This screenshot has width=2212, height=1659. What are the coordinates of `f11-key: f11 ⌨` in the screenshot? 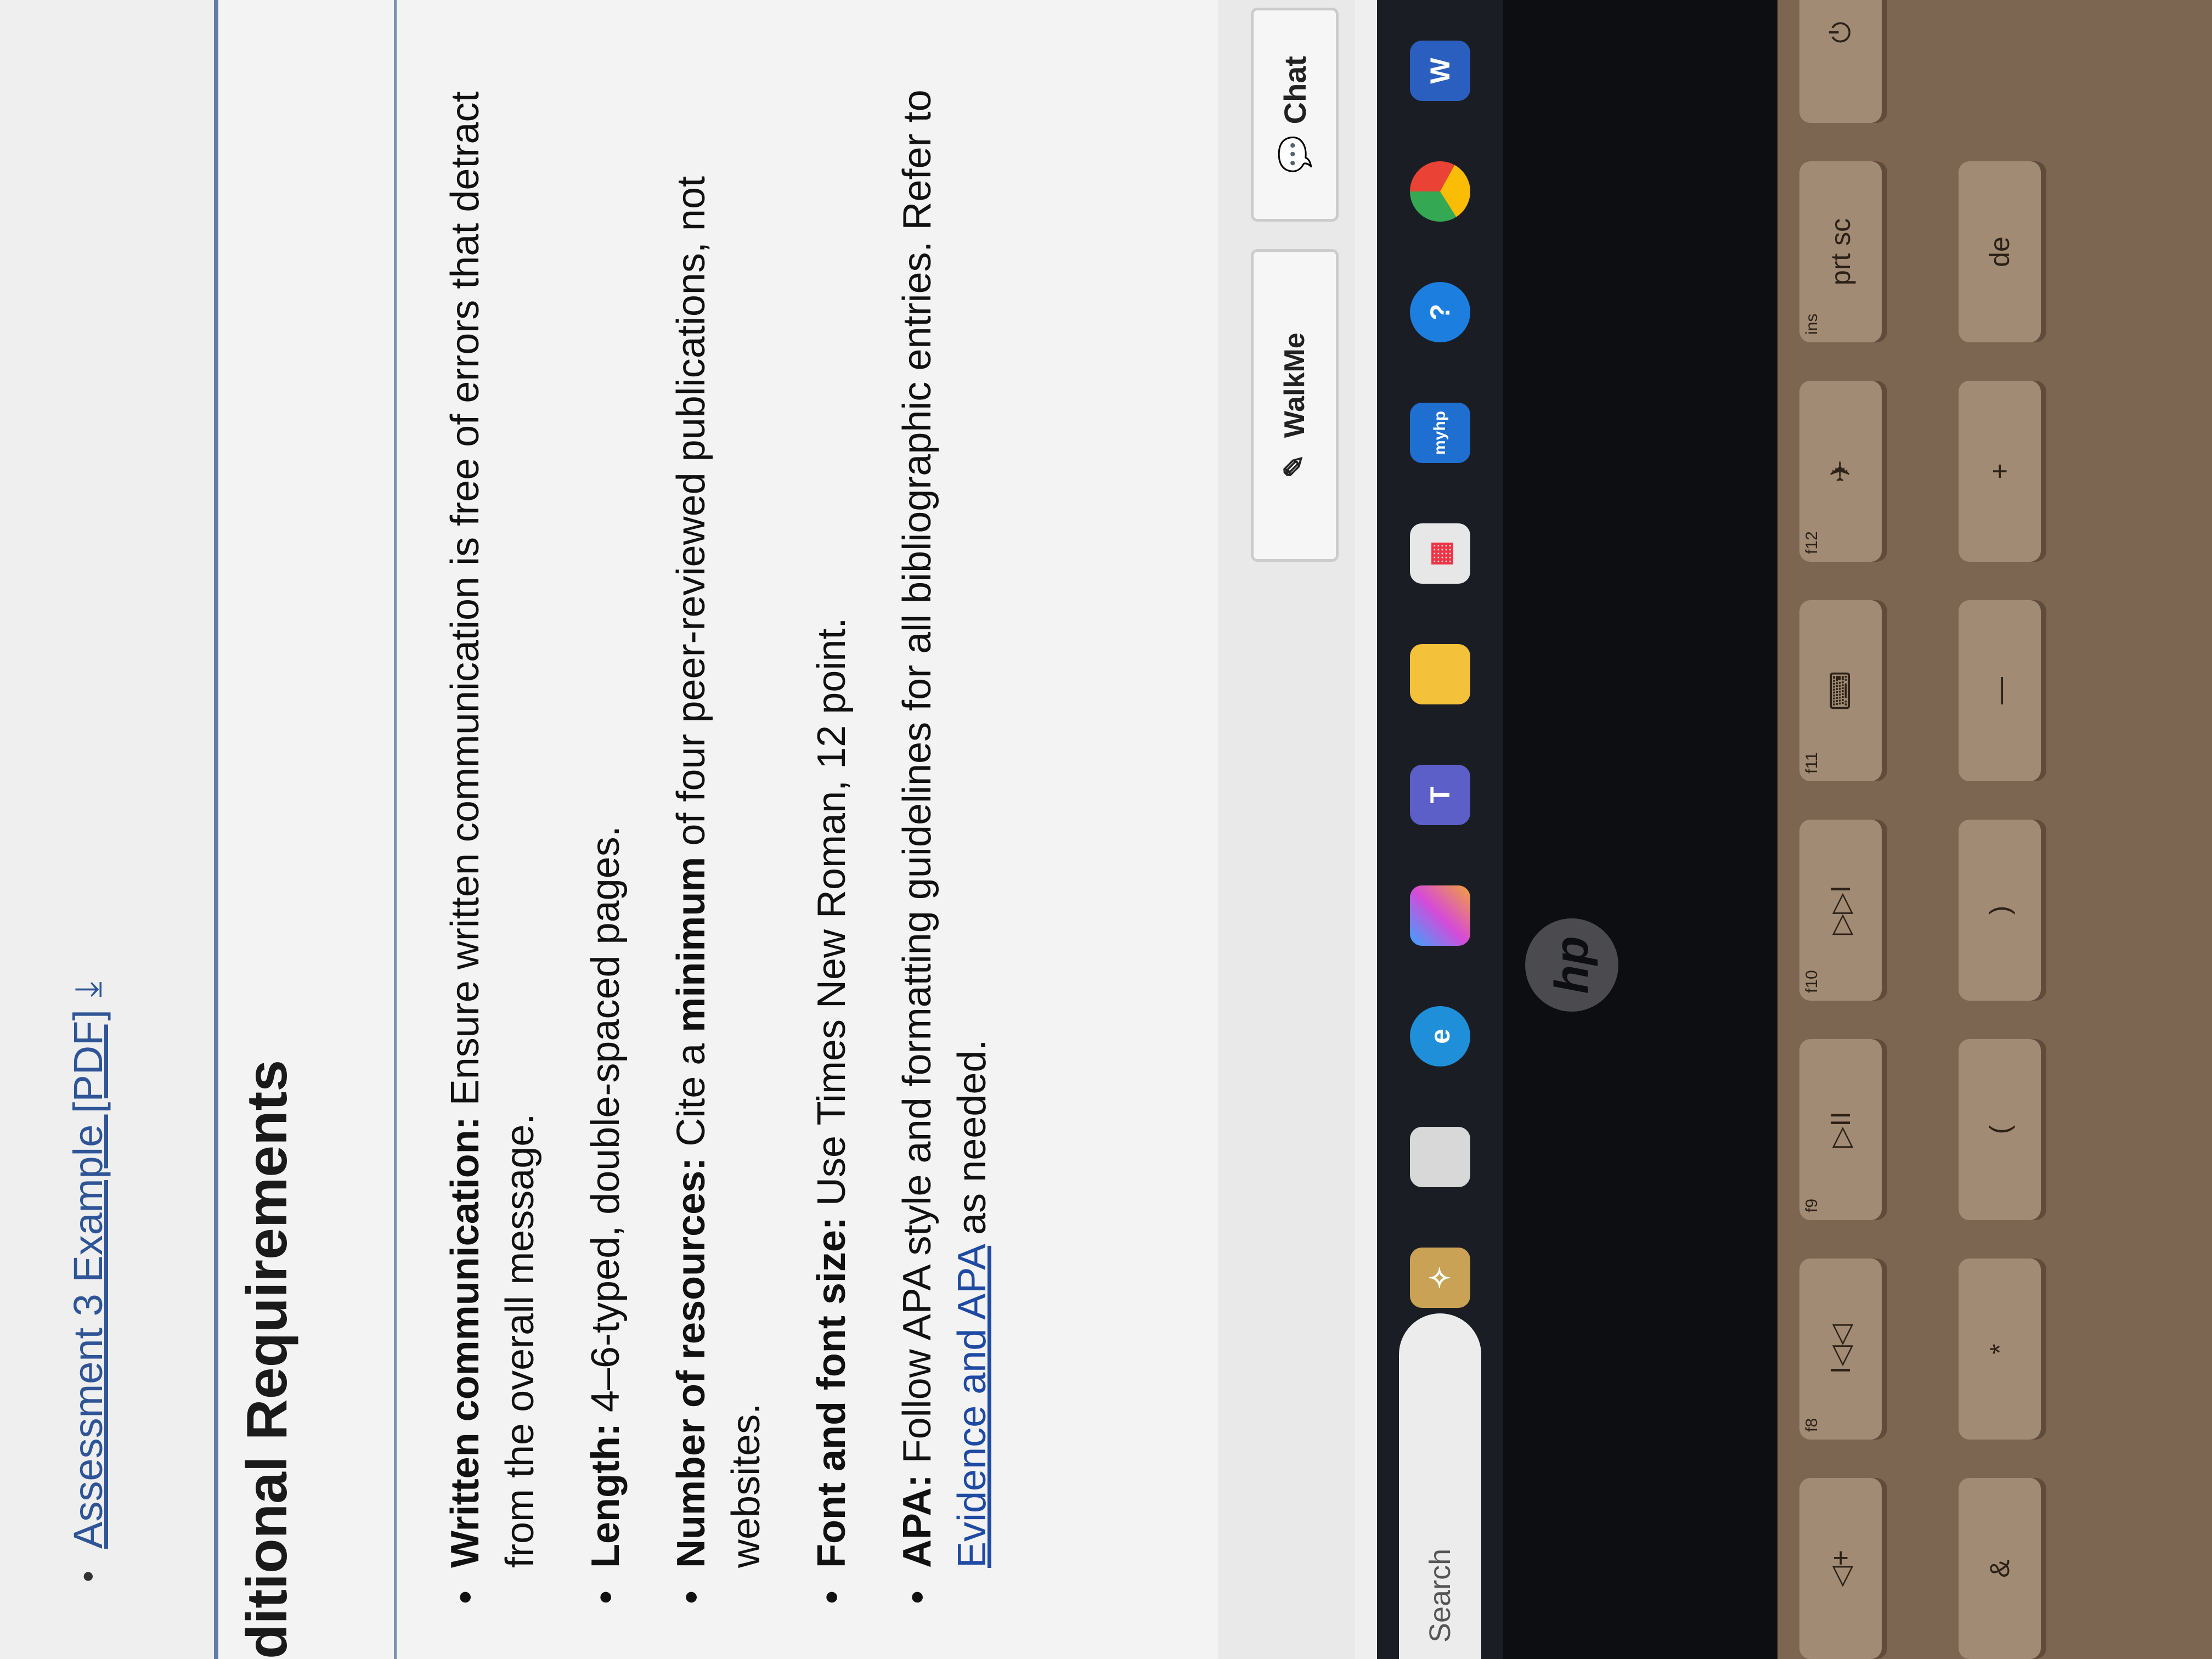 It's located at (1840, 690).